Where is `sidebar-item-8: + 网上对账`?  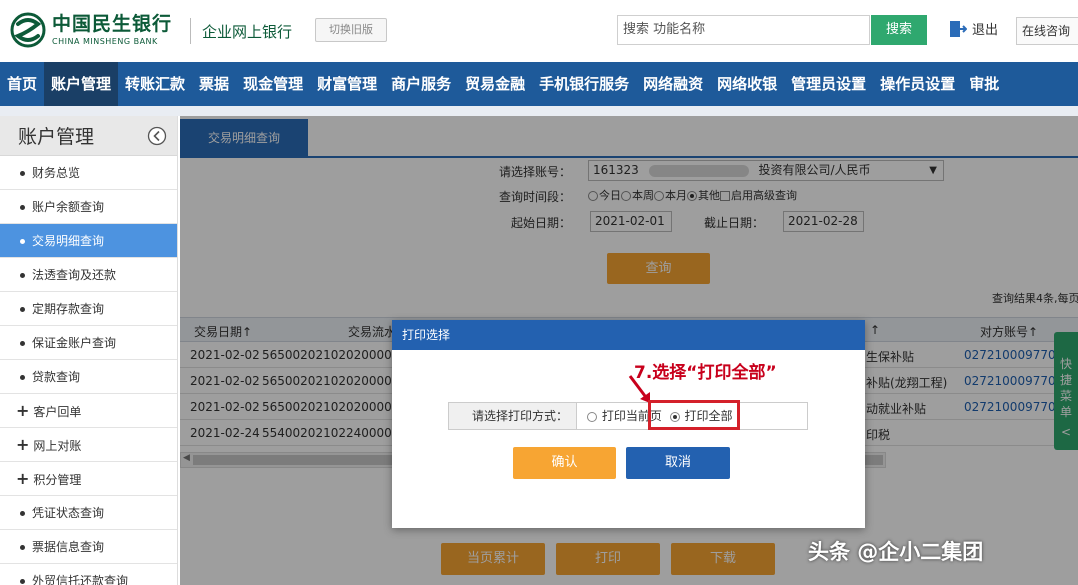 sidebar-item-8: + 网上对账 is located at coordinates (88, 445).